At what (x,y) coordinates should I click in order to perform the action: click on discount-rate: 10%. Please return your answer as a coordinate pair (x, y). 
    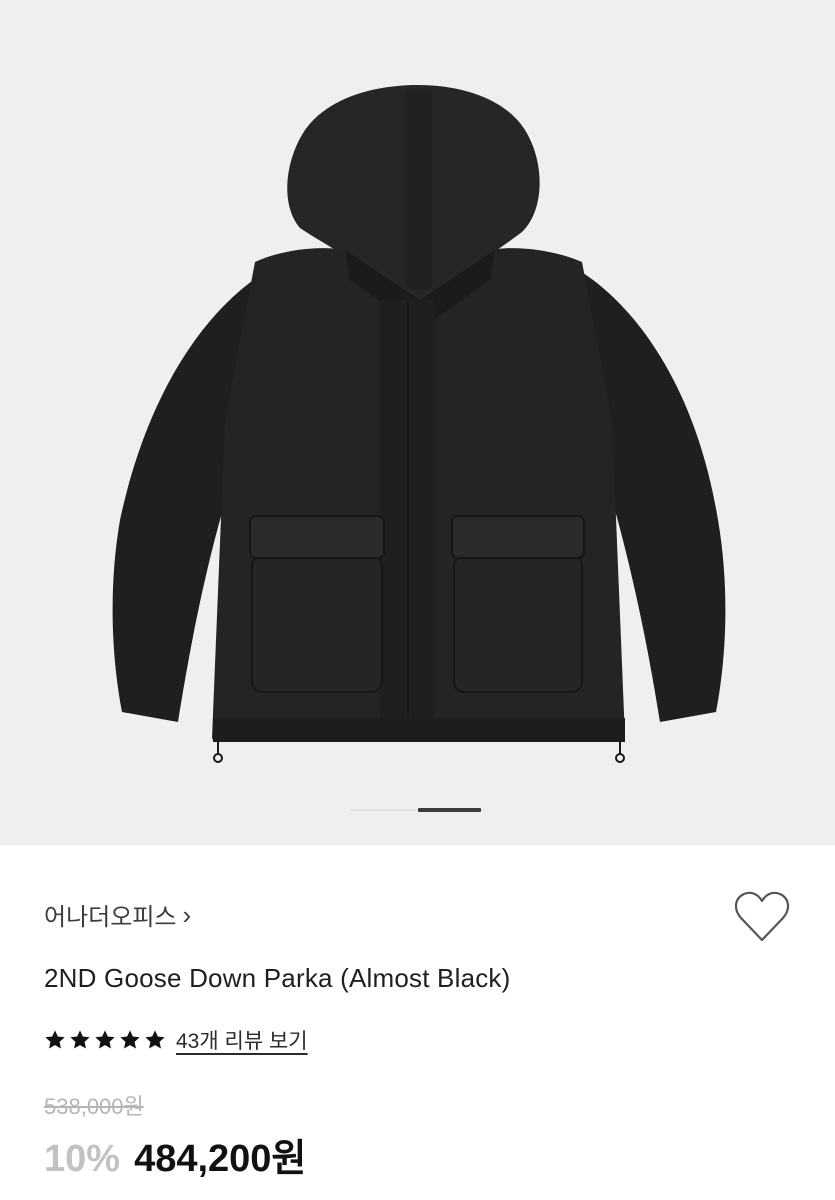
    Looking at the image, I should click on (82, 1159).